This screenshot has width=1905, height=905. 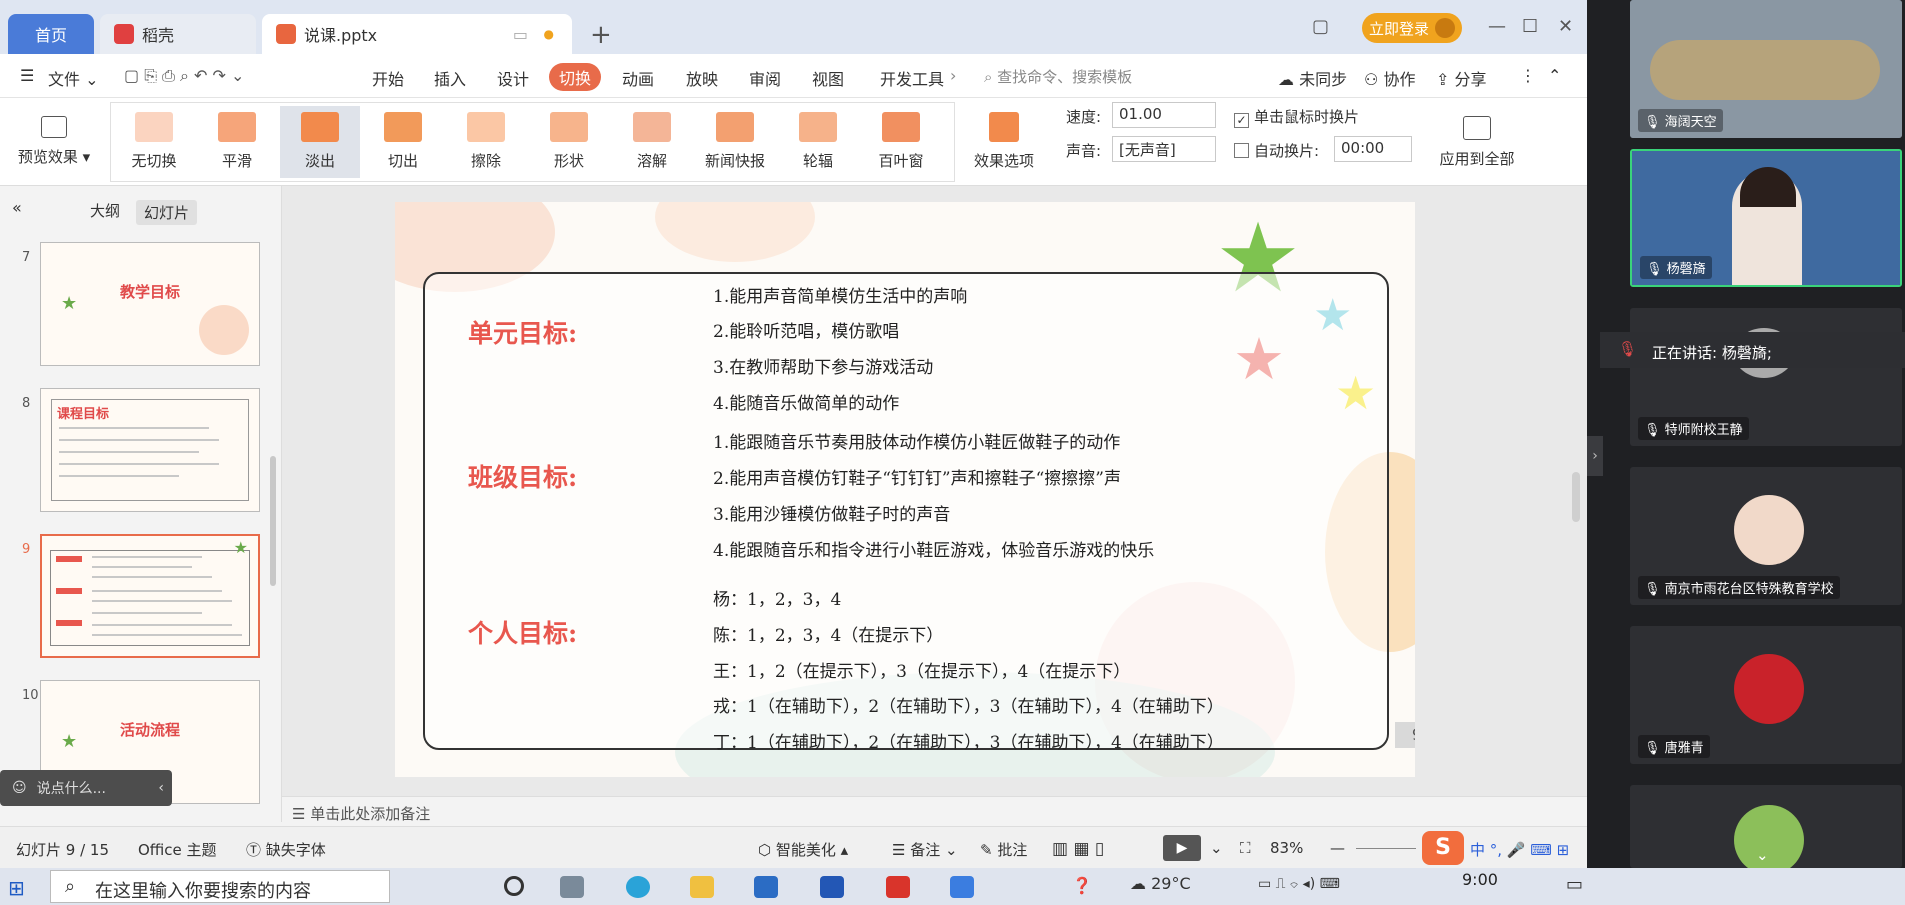 I want to click on notes-area: ☰ 单击此处添加备注, so click(x=934, y=811).